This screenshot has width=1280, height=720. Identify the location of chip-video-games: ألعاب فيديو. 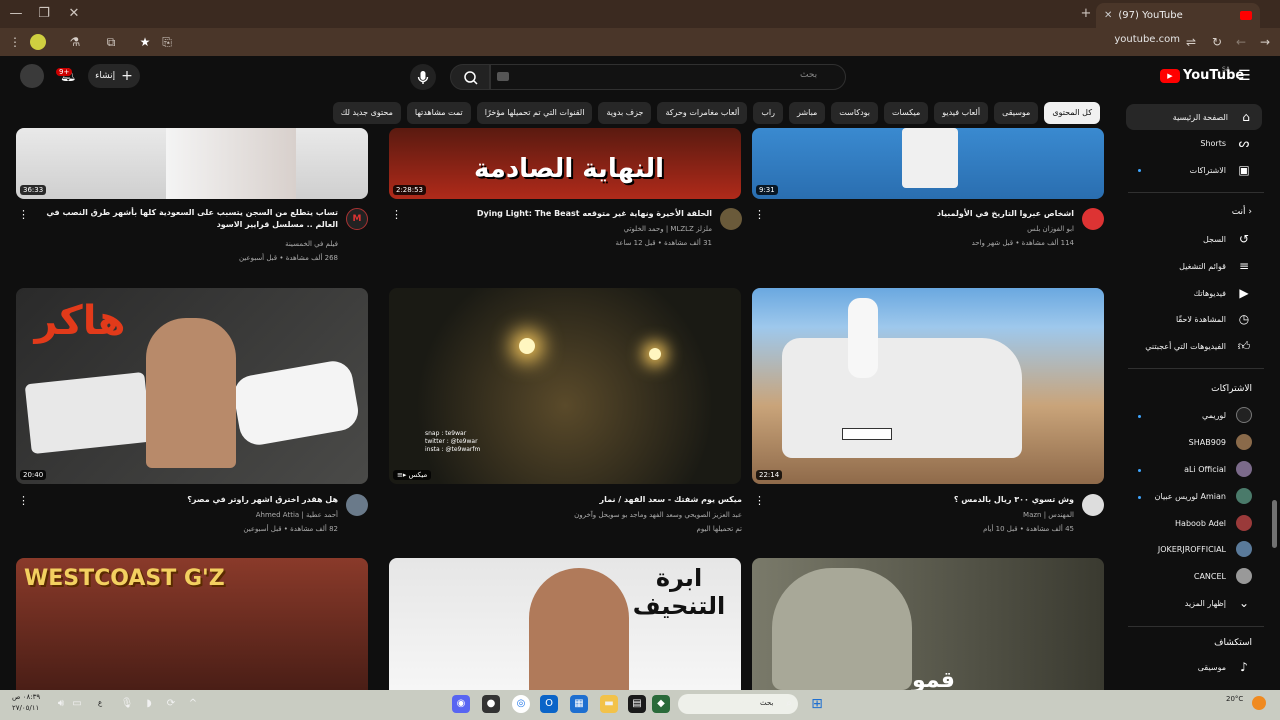
(961, 113).